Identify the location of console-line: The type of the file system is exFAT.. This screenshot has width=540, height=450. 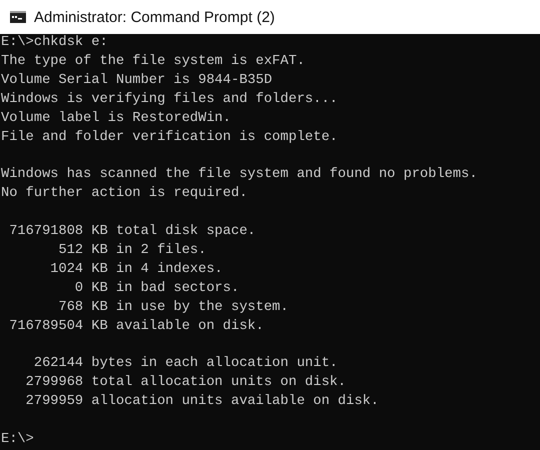
(153, 61).